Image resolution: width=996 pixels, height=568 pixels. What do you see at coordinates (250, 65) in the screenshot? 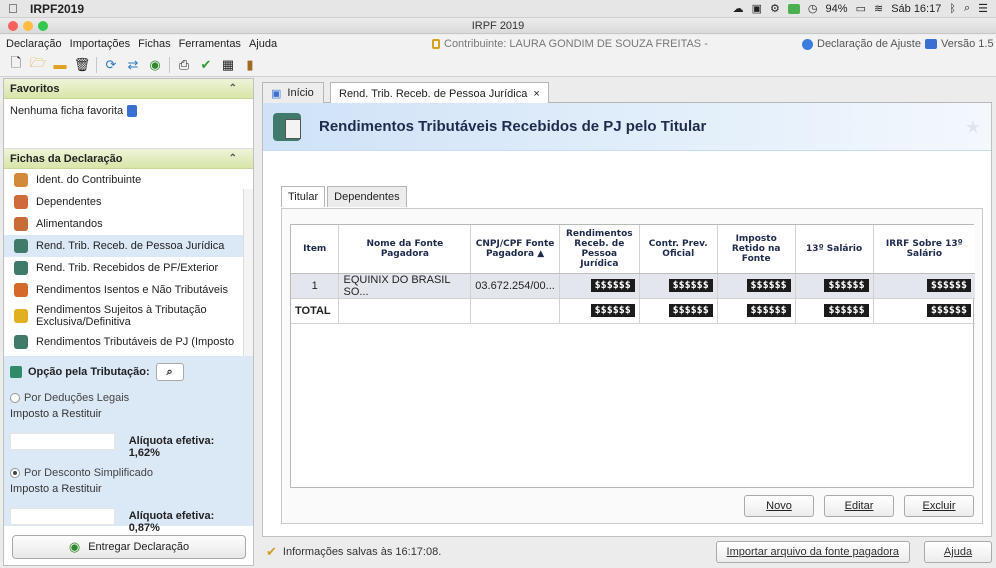
I see `book-icon: ▮` at bounding box center [250, 65].